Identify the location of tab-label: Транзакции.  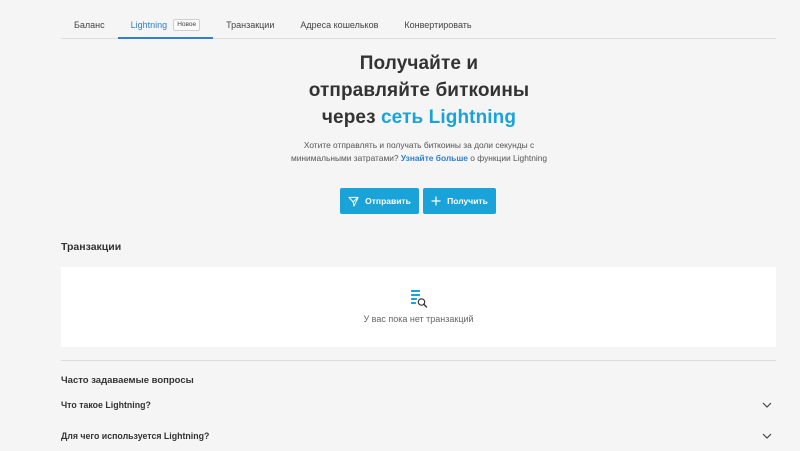
(250, 25).